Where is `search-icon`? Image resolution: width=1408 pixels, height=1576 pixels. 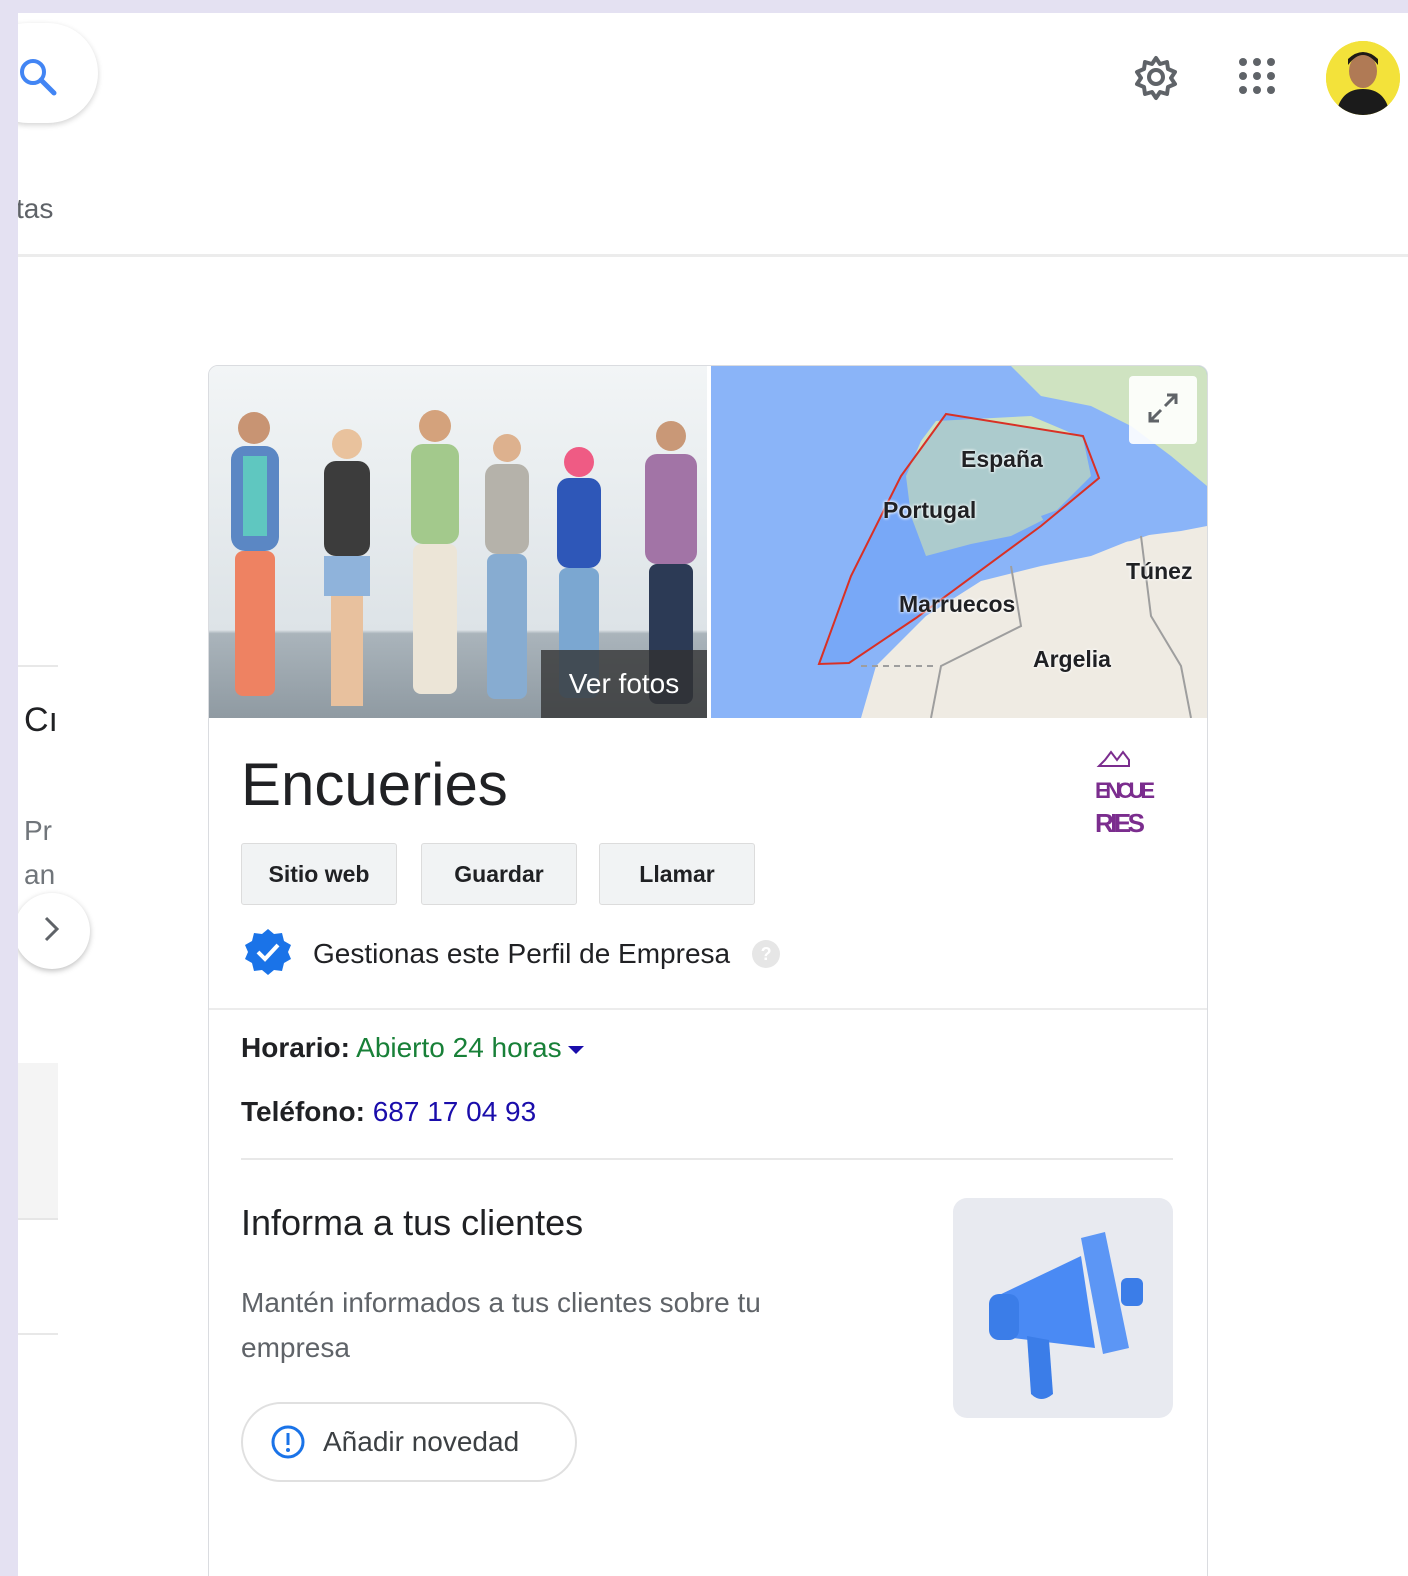
search-icon is located at coordinates (38, 79).